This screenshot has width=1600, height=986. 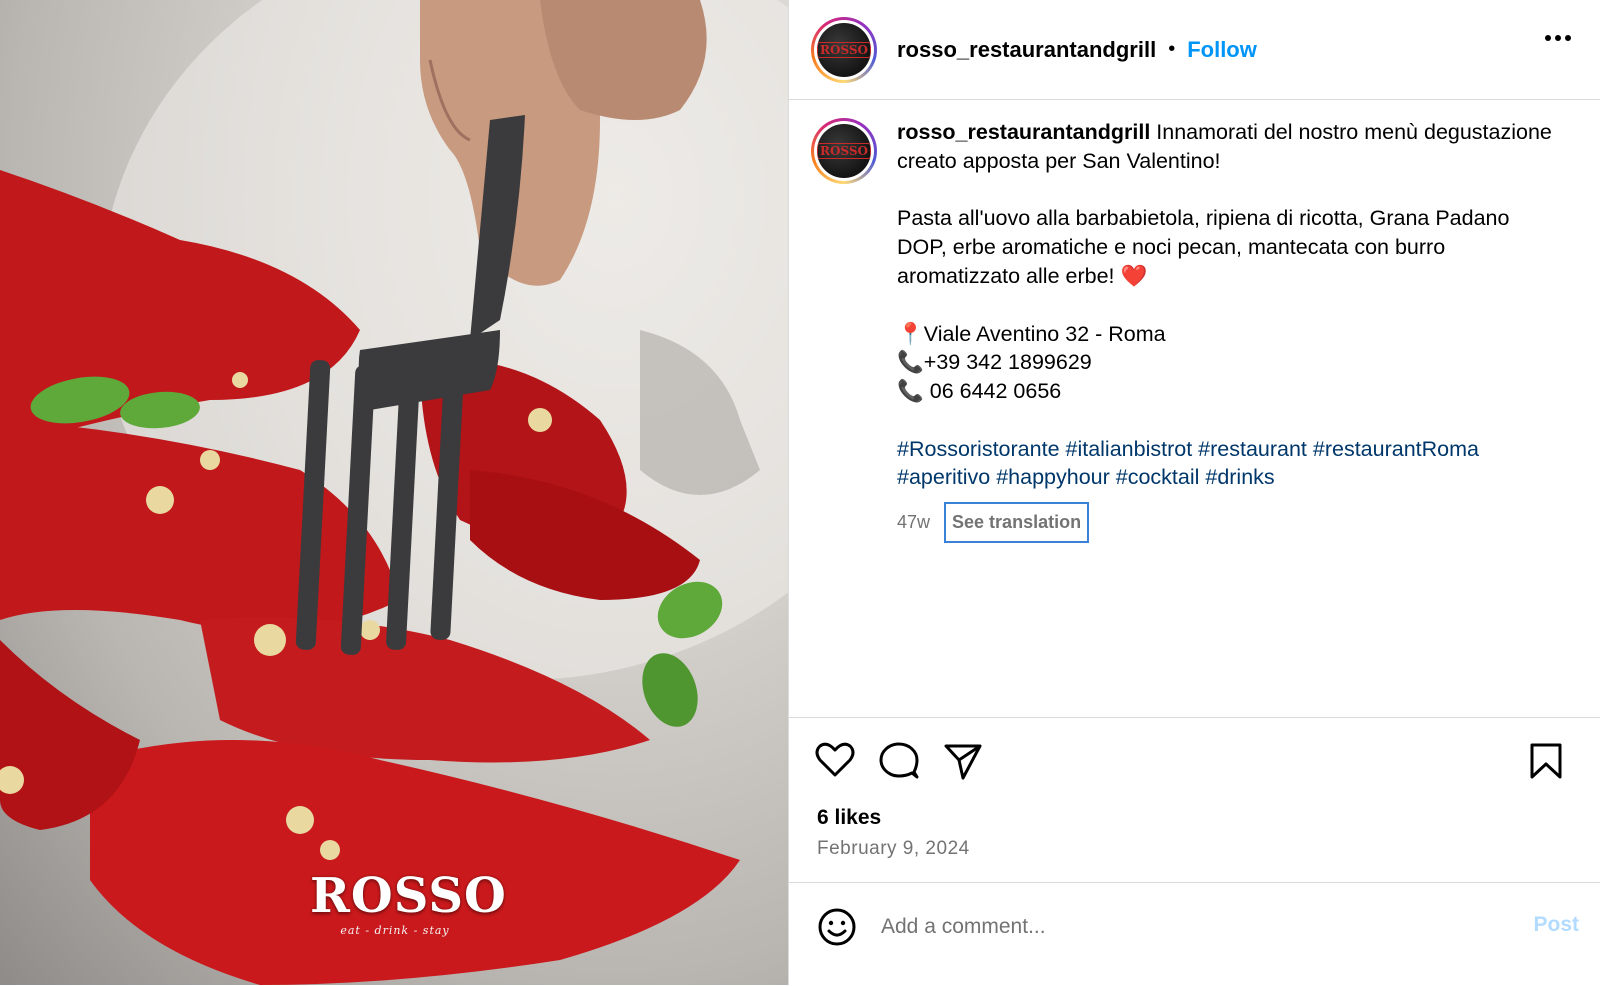 What do you see at coordinates (1222, 50) in the screenshot?
I see `follow-button: Follow` at bounding box center [1222, 50].